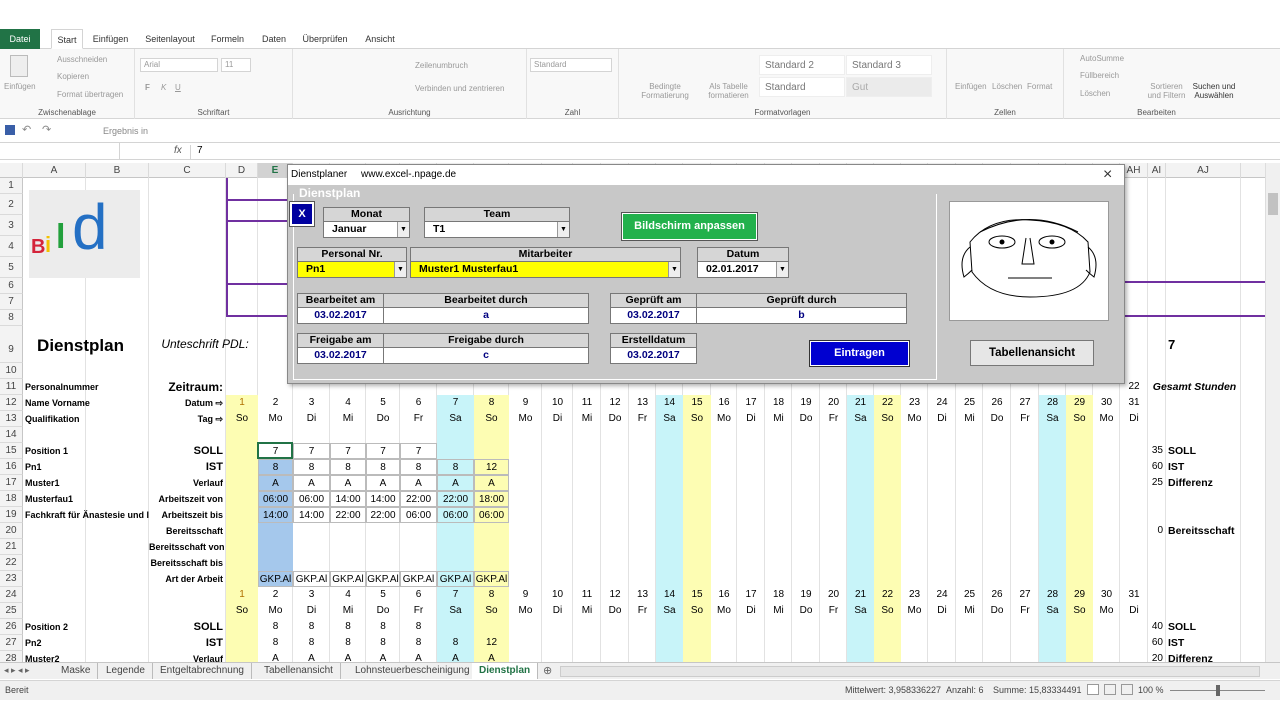 Image resolution: width=1280 pixels, height=720 pixels. I want to click on weekday-cell: Do, so click(997, 611).